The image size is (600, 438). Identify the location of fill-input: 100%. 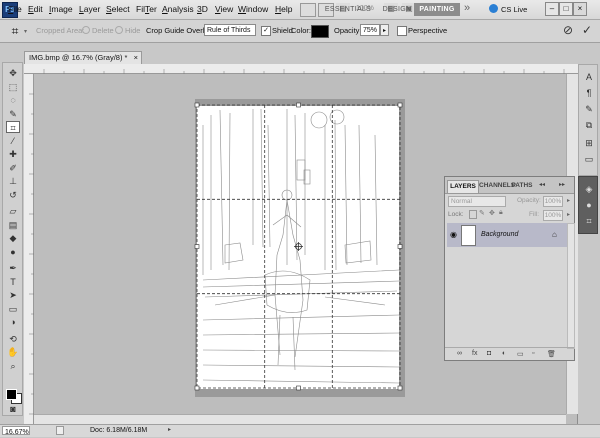
(553, 215).